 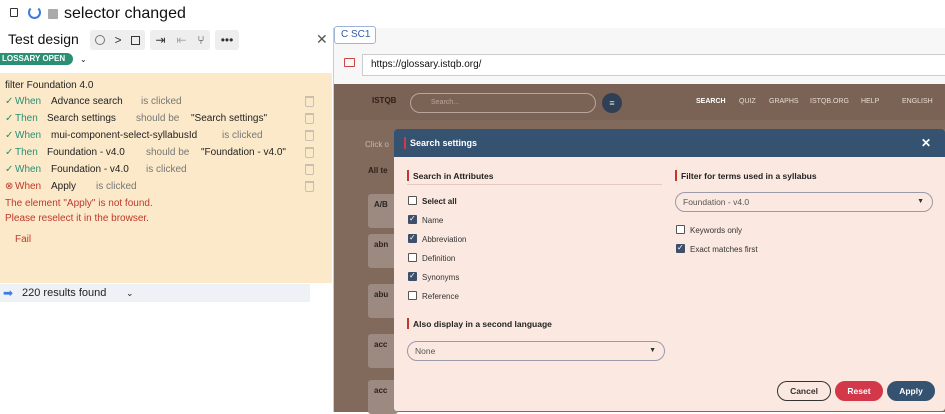 What do you see at coordinates (130, 293) in the screenshot?
I see `chevron-down-icon: ⌄` at bounding box center [130, 293].